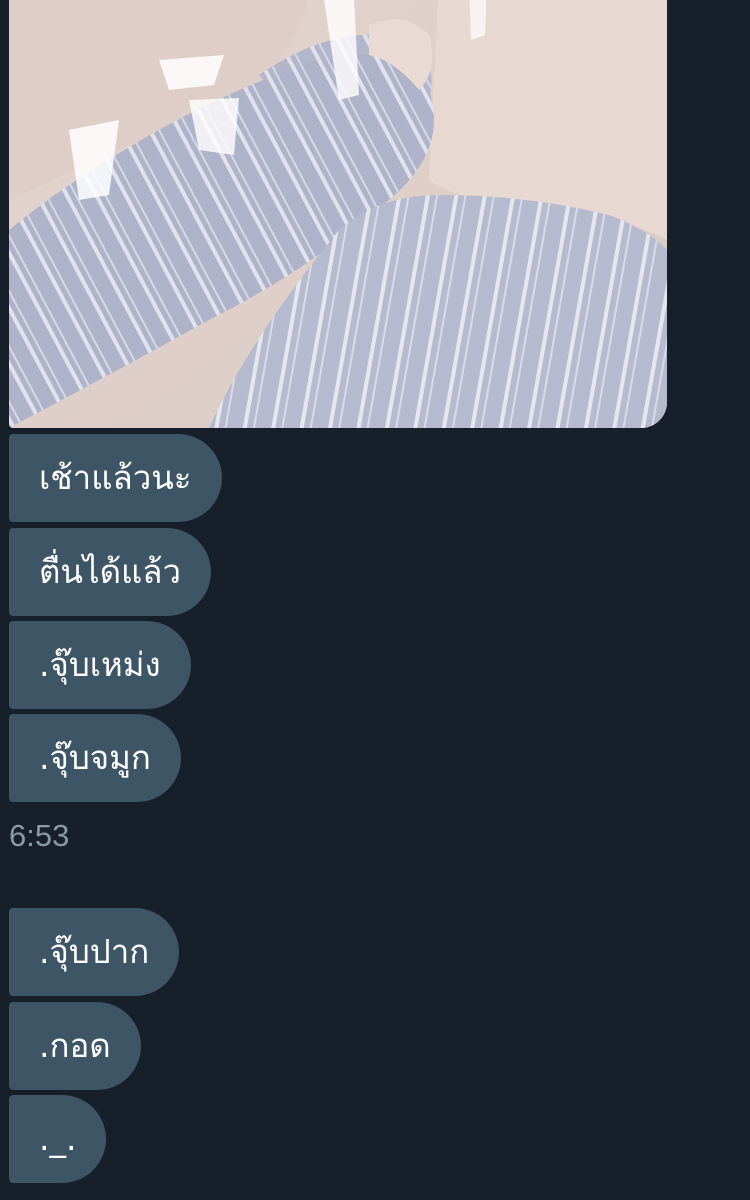  I want to click on message-bubble: เช้าแล้วนะ, so click(115, 478).